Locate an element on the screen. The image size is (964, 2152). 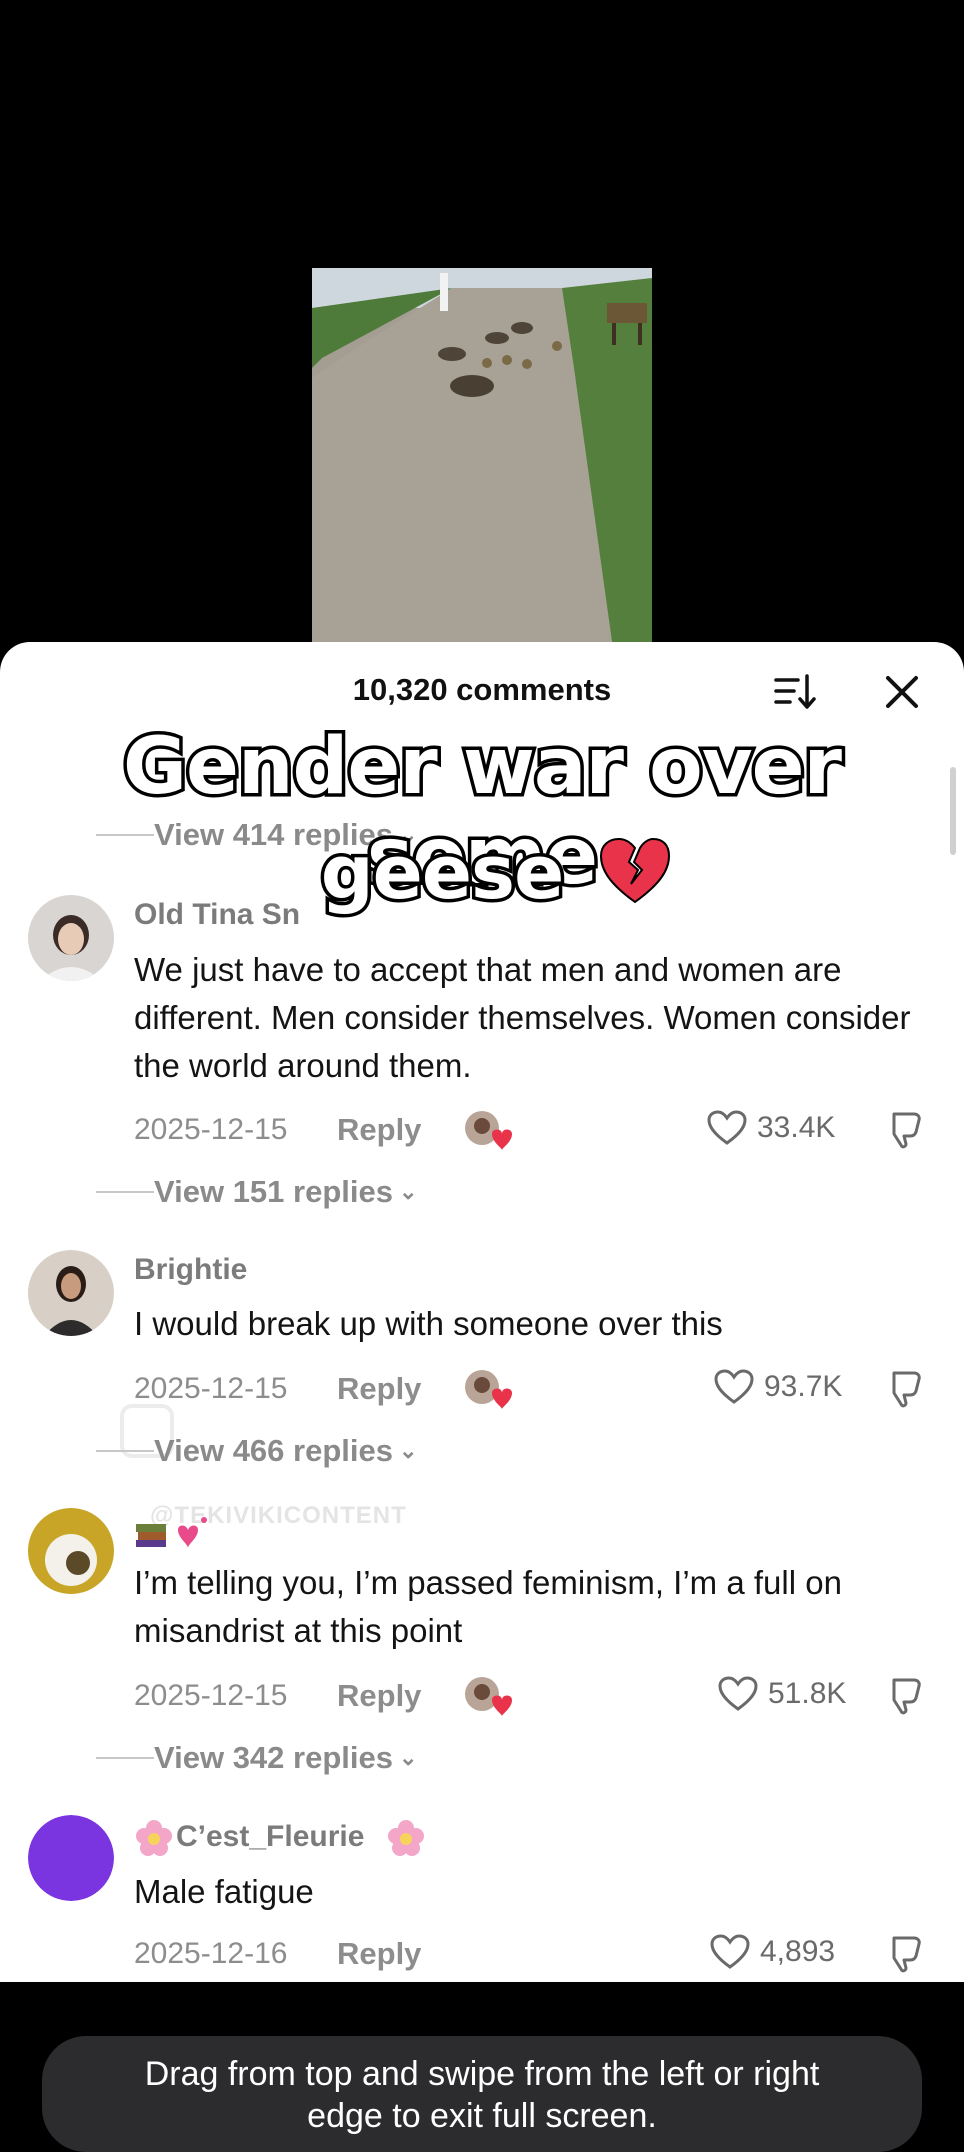
view-replies-link: View 342 replies ⌄ is located at coordinates (257, 1758).